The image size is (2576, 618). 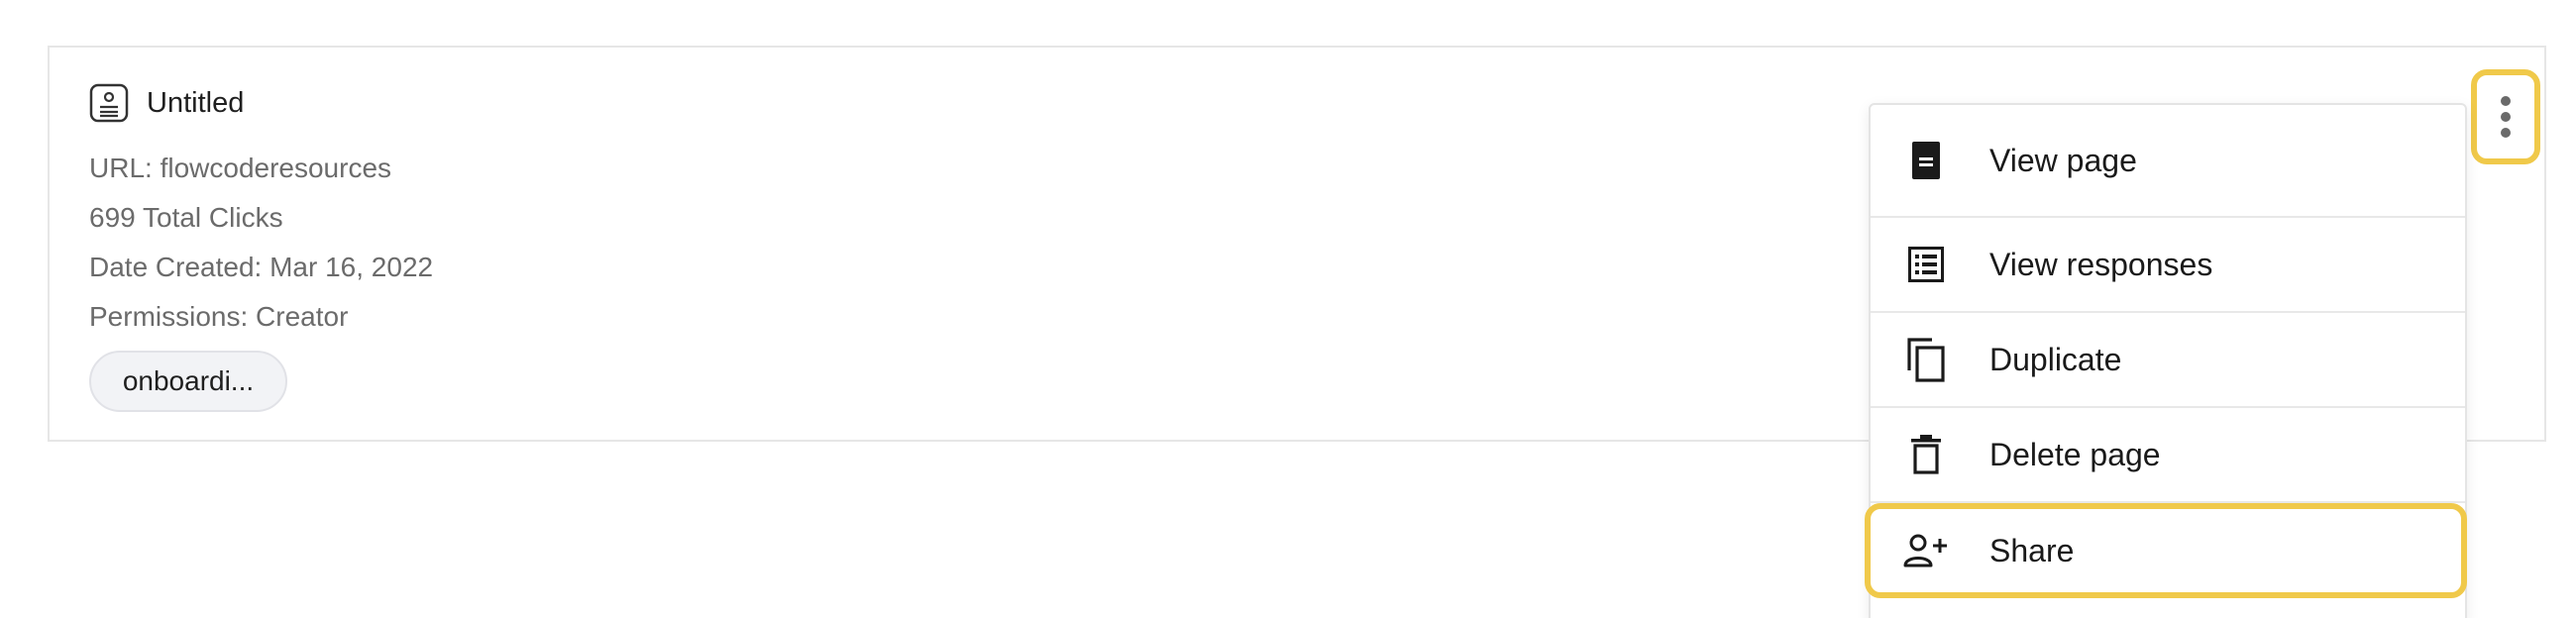 What do you see at coordinates (1926, 264) in the screenshot?
I see `list-icon` at bounding box center [1926, 264].